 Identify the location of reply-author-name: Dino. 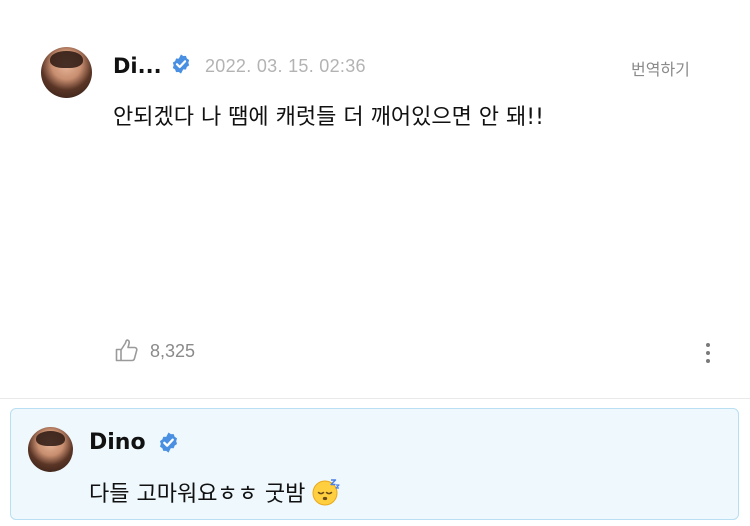
(117, 442).